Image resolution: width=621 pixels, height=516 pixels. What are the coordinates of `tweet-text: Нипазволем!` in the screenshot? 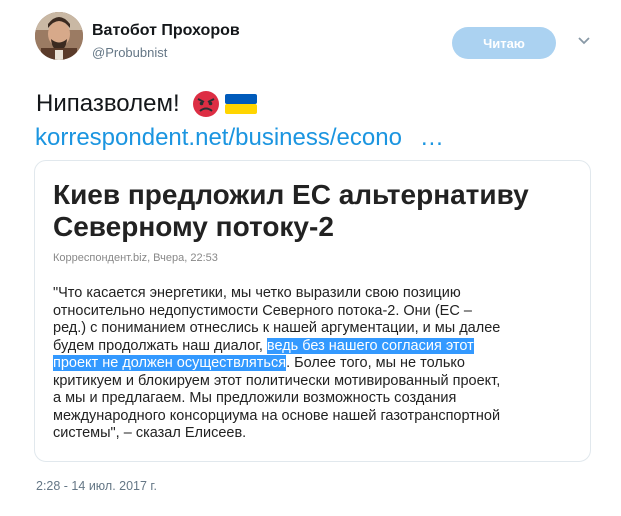 It's located at (147, 104).